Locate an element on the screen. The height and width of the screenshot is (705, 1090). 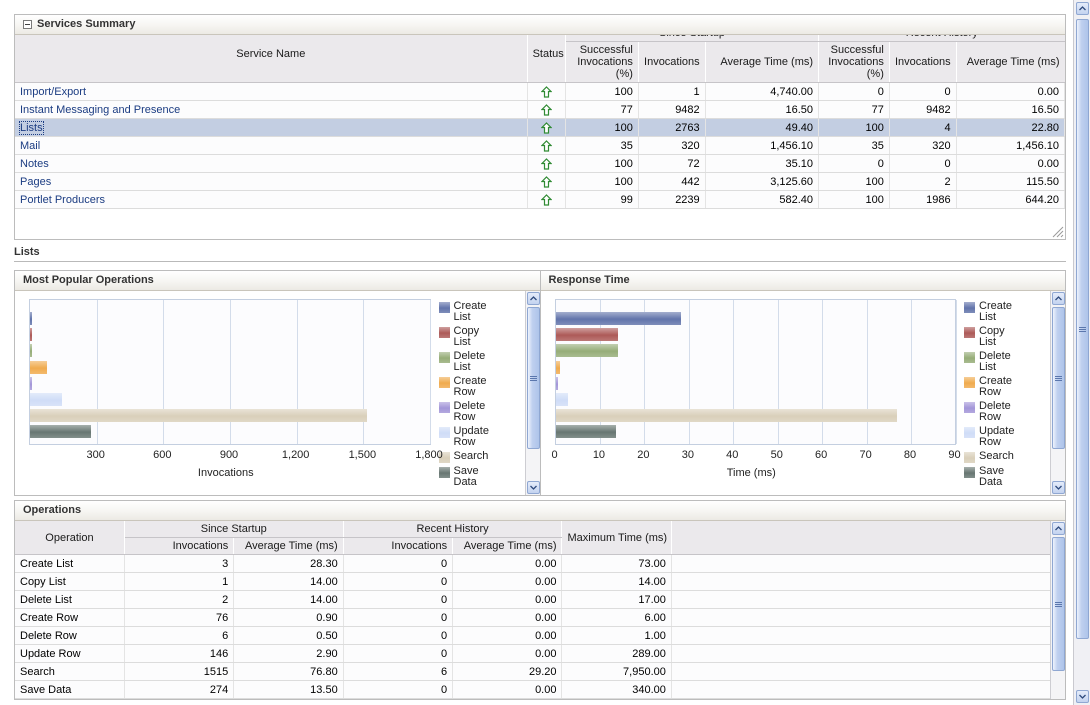
table-resize-grip is located at coordinates (1058, 232).